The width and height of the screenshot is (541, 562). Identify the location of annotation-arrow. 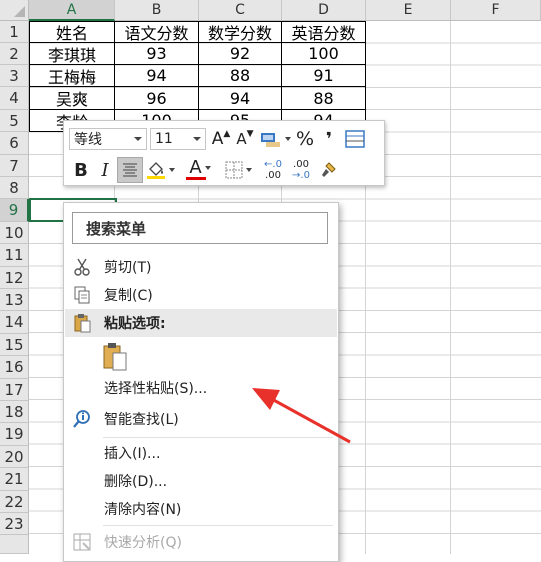
(301, 416).